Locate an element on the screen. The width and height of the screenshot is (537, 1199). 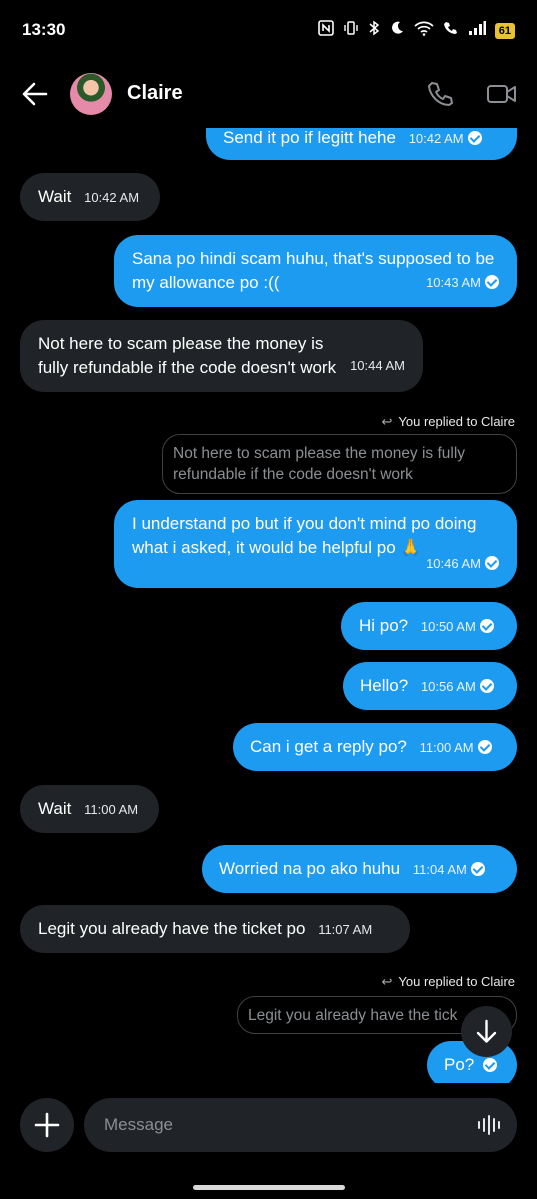
phone-icon is located at coordinates (441, 94).